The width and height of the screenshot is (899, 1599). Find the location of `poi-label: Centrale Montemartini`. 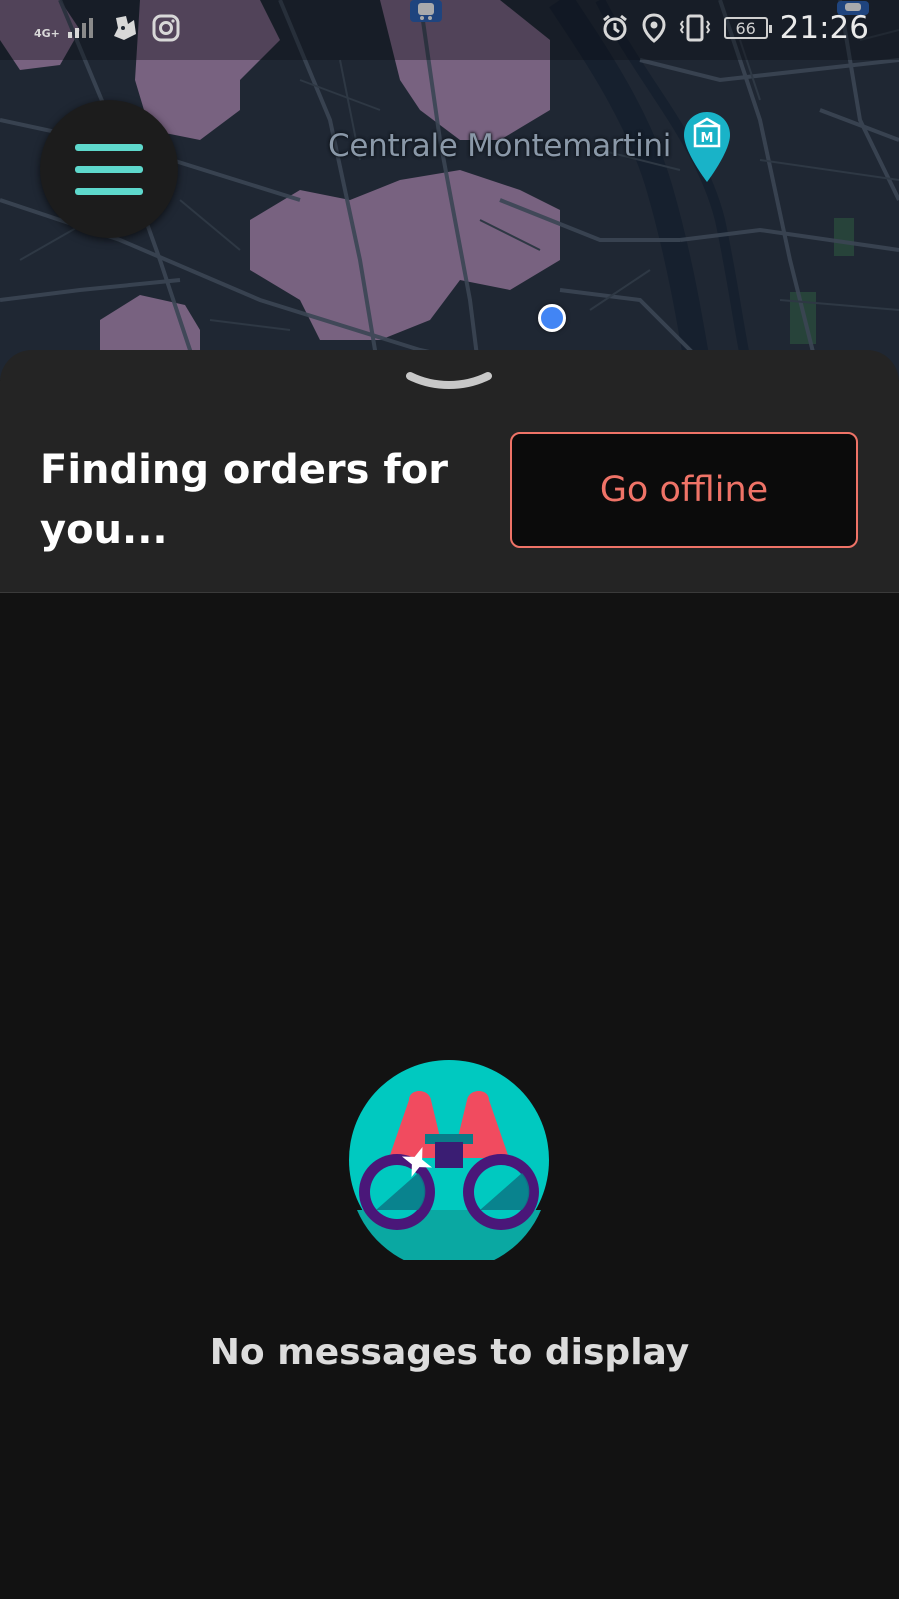

poi-label: Centrale Montemartini is located at coordinates (499, 146).